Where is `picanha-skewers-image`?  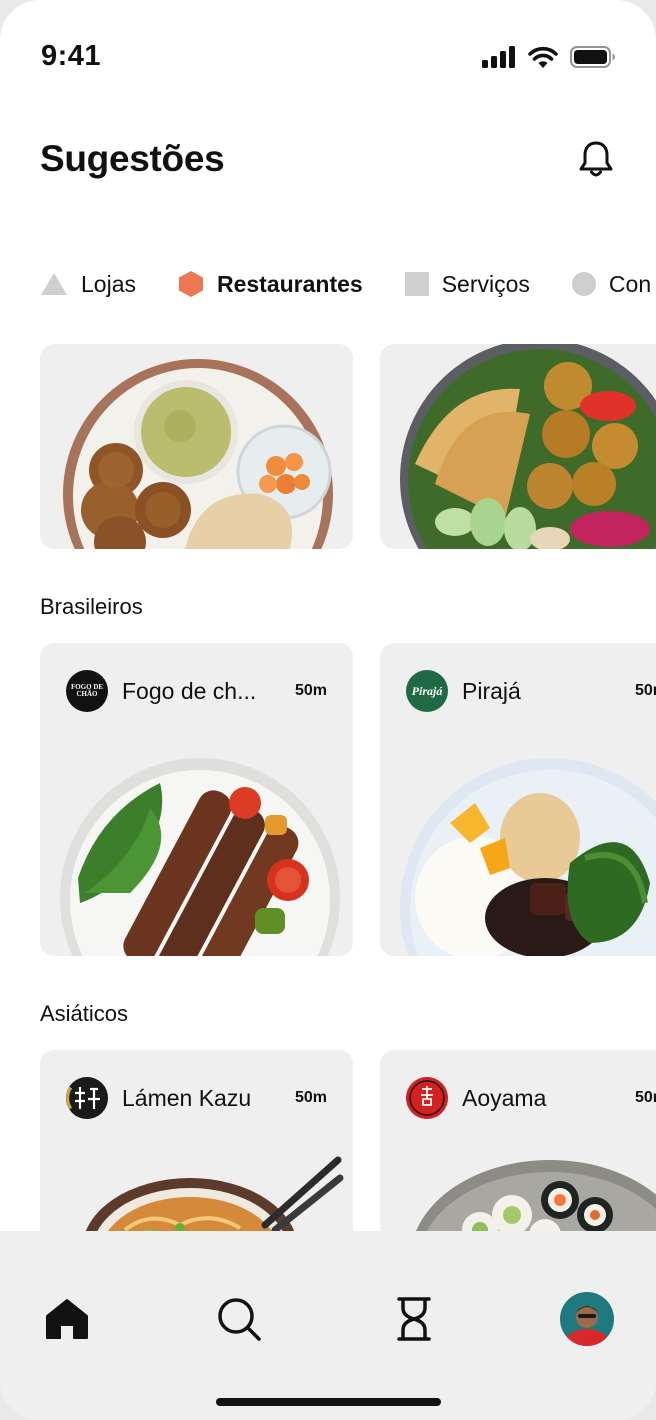
picanha-skewers-image is located at coordinates (200, 857).